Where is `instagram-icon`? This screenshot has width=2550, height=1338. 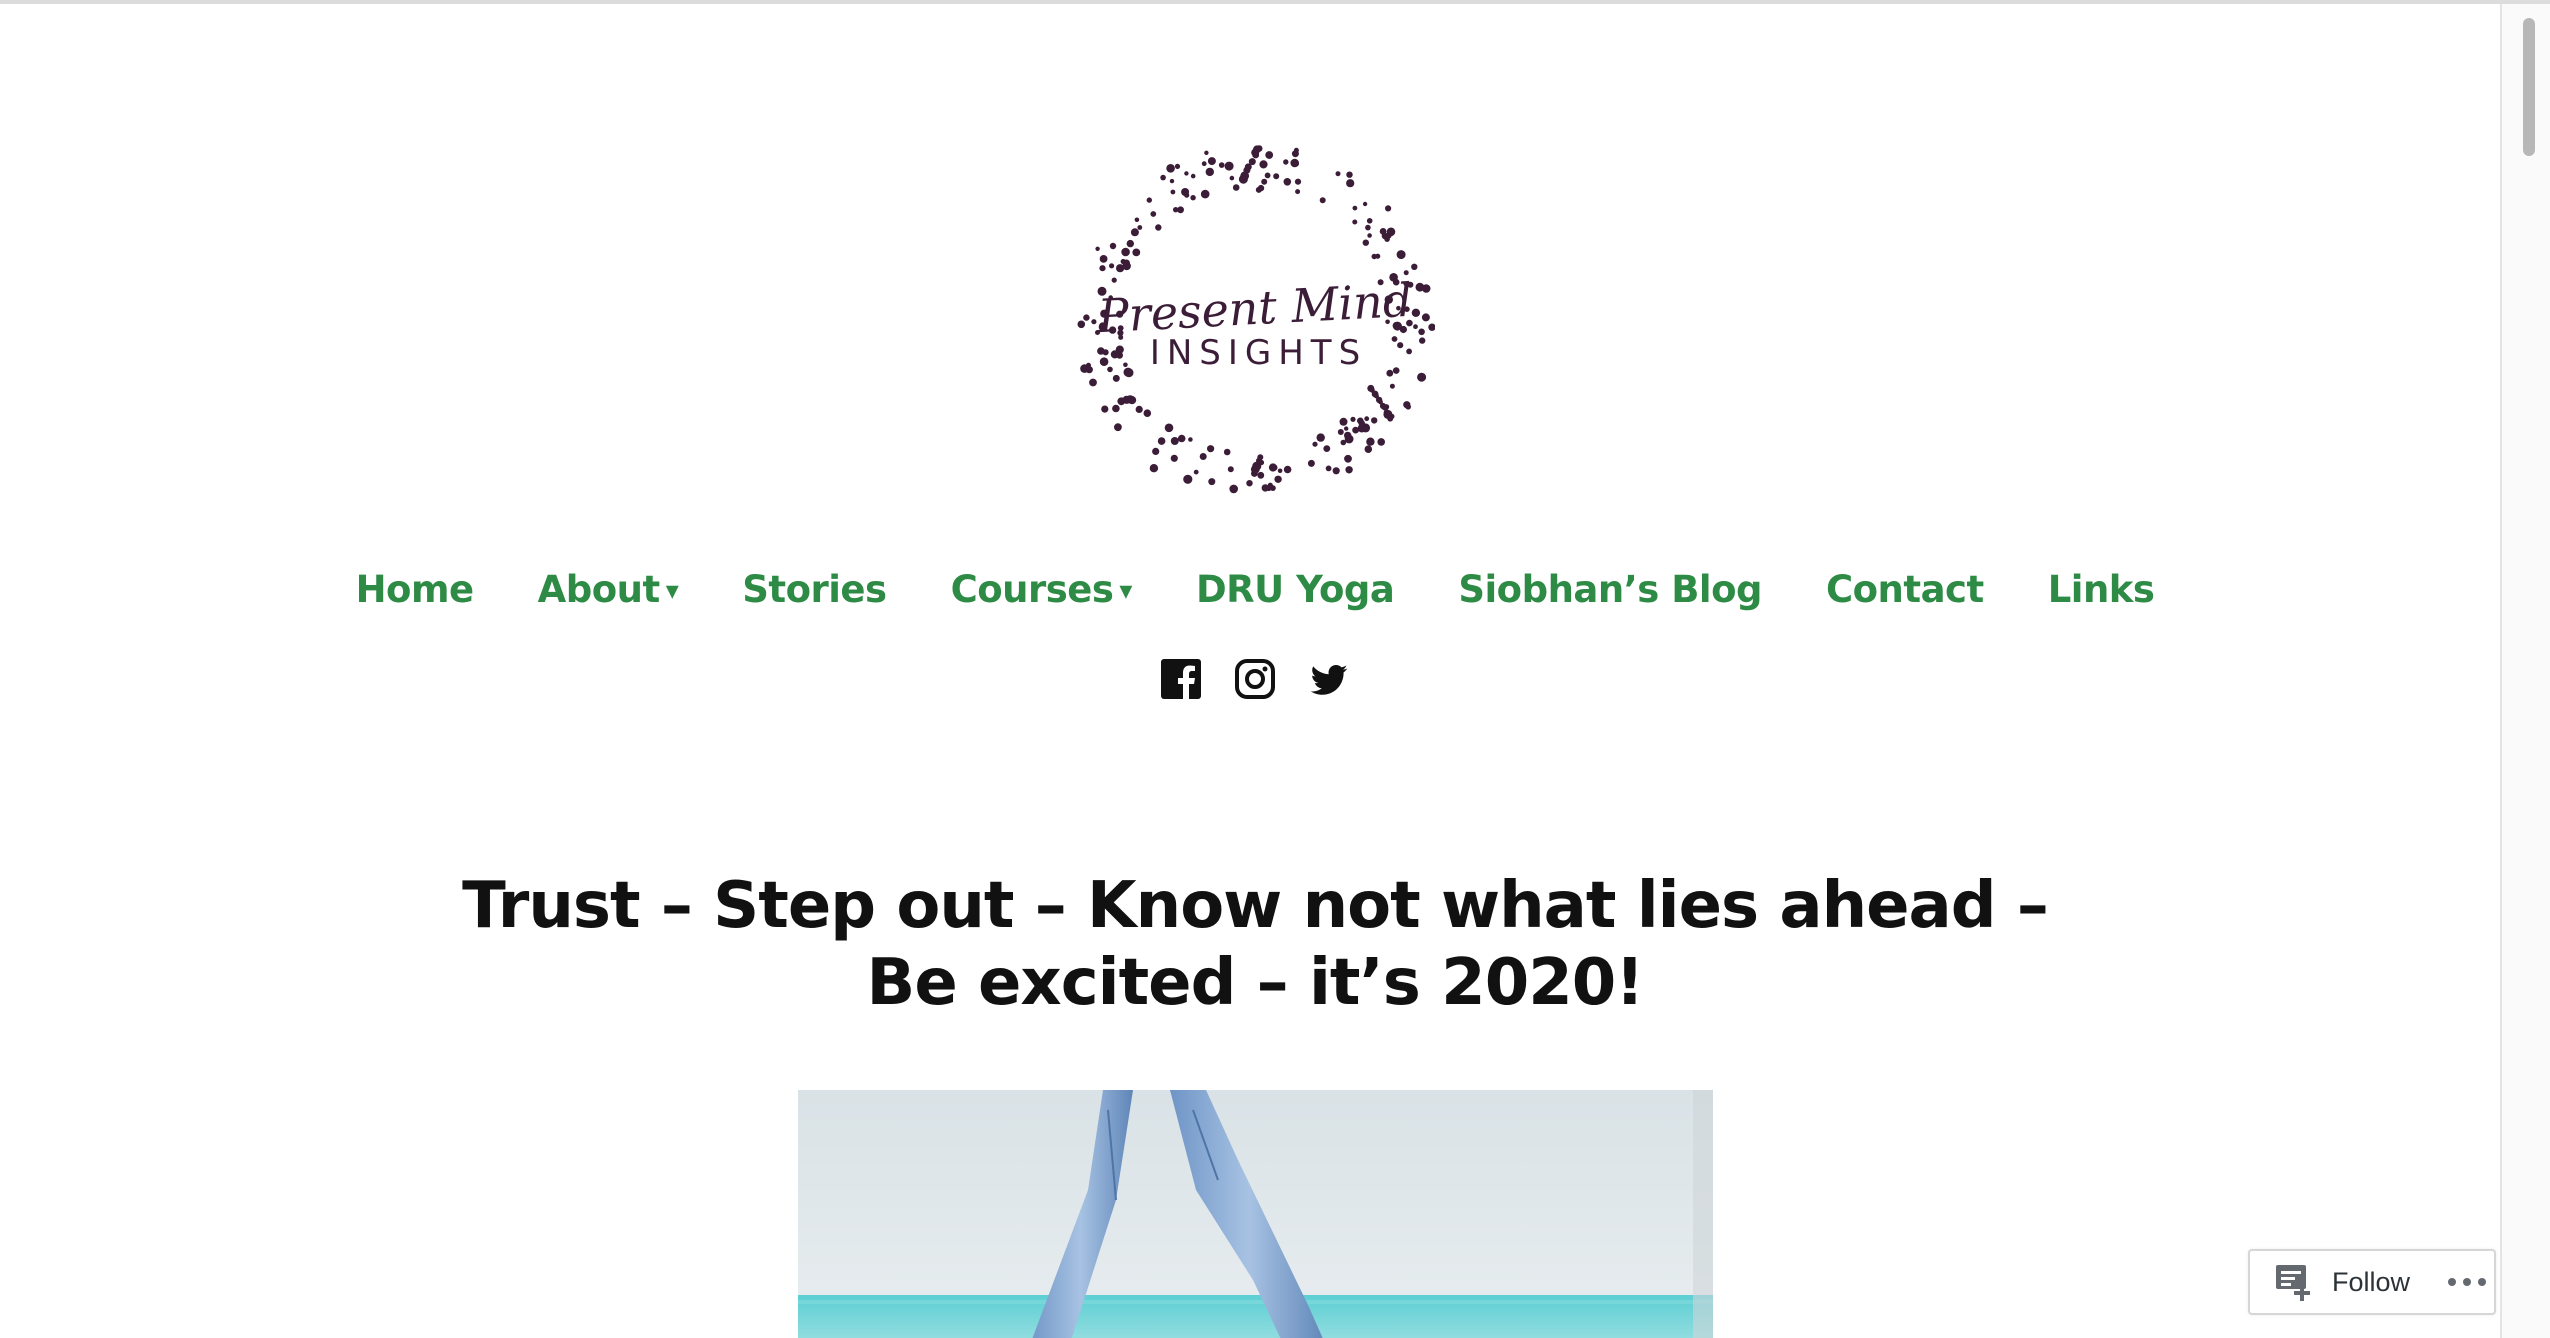
instagram-icon is located at coordinates (1255, 679).